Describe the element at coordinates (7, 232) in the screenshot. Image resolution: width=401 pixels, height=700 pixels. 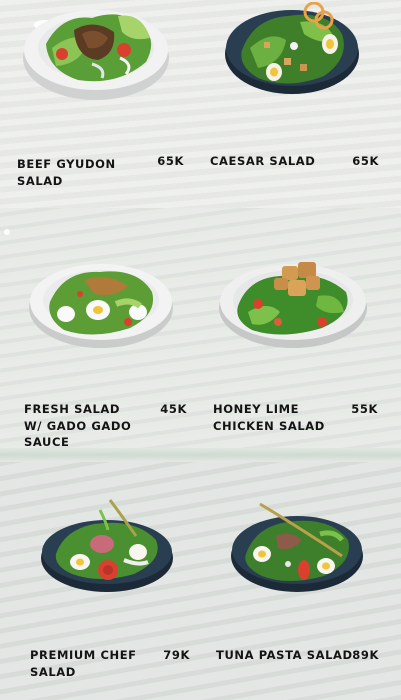
I see `light-reflection` at that location.